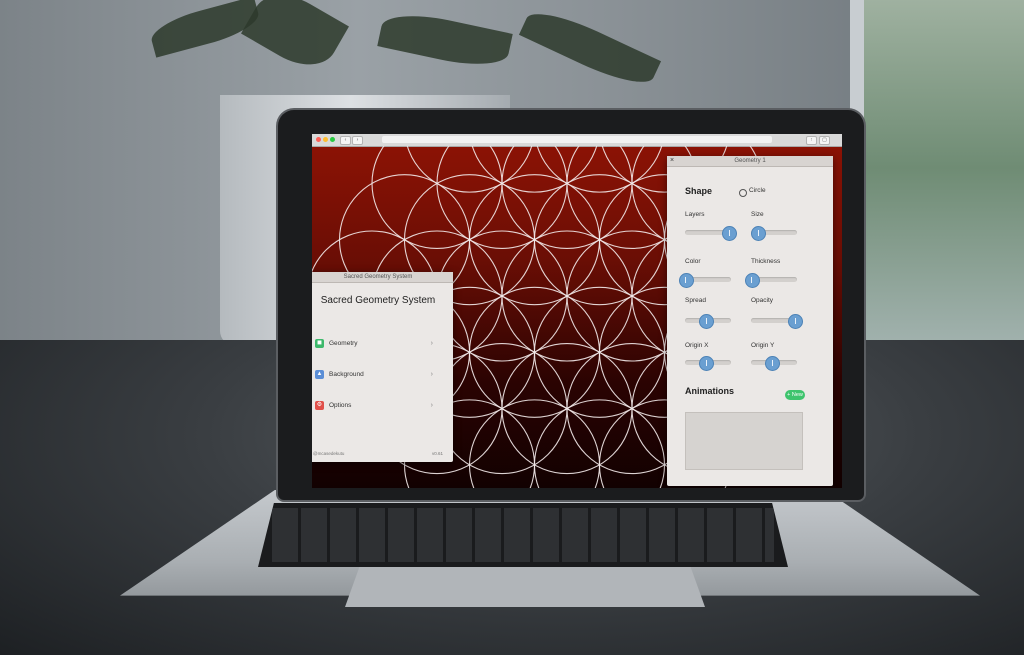 The height and width of the screenshot is (655, 1024). What do you see at coordinates (796, 321) in the screenshot?
I see `opacity-slider-knob` at bounding box center [796, 321].